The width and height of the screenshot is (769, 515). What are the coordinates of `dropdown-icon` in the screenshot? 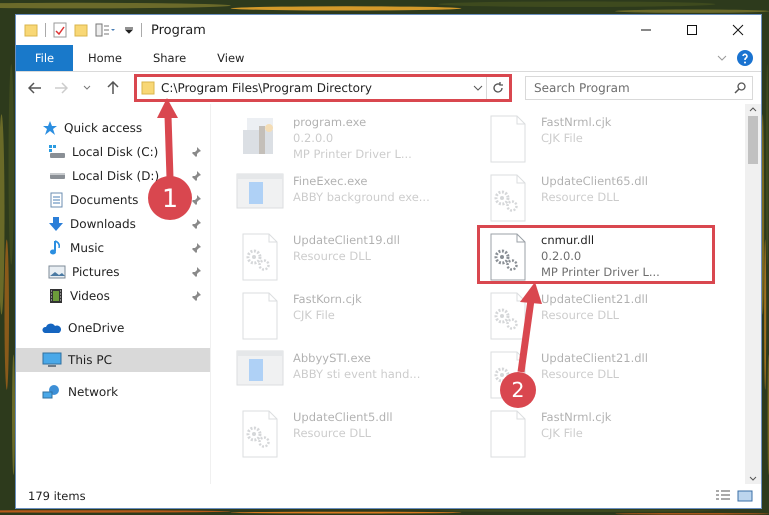 It's located at (129, 30).